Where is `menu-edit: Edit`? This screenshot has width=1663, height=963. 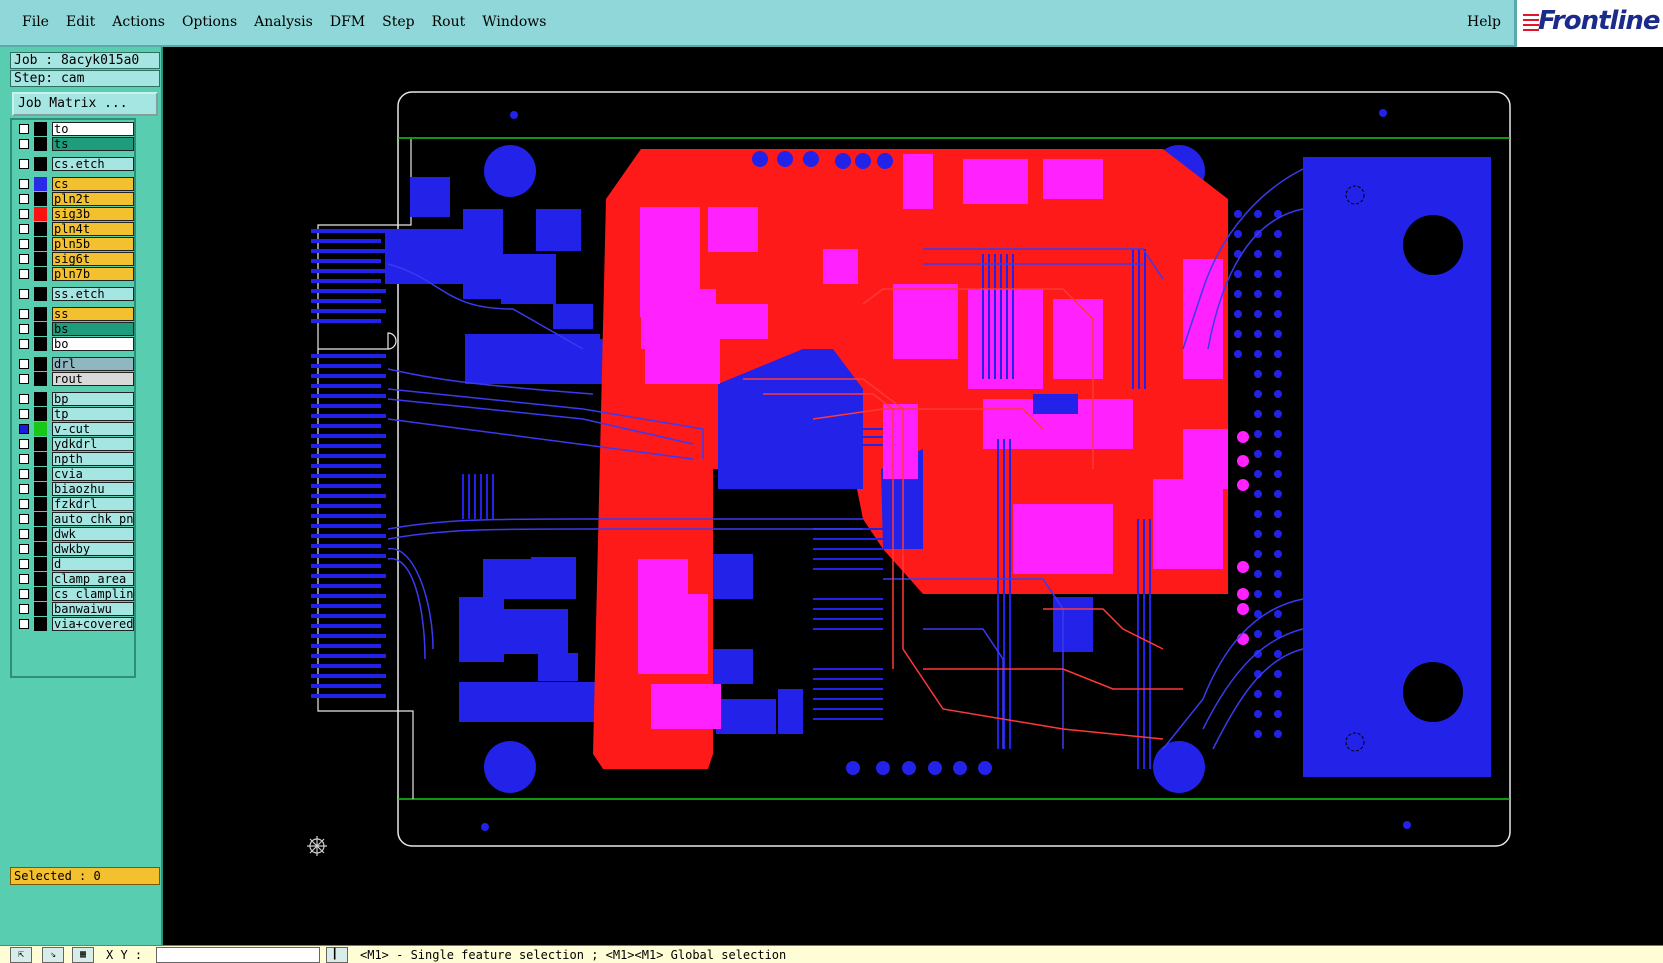 menu-edit: Edit is located at coordinates (80, 22).